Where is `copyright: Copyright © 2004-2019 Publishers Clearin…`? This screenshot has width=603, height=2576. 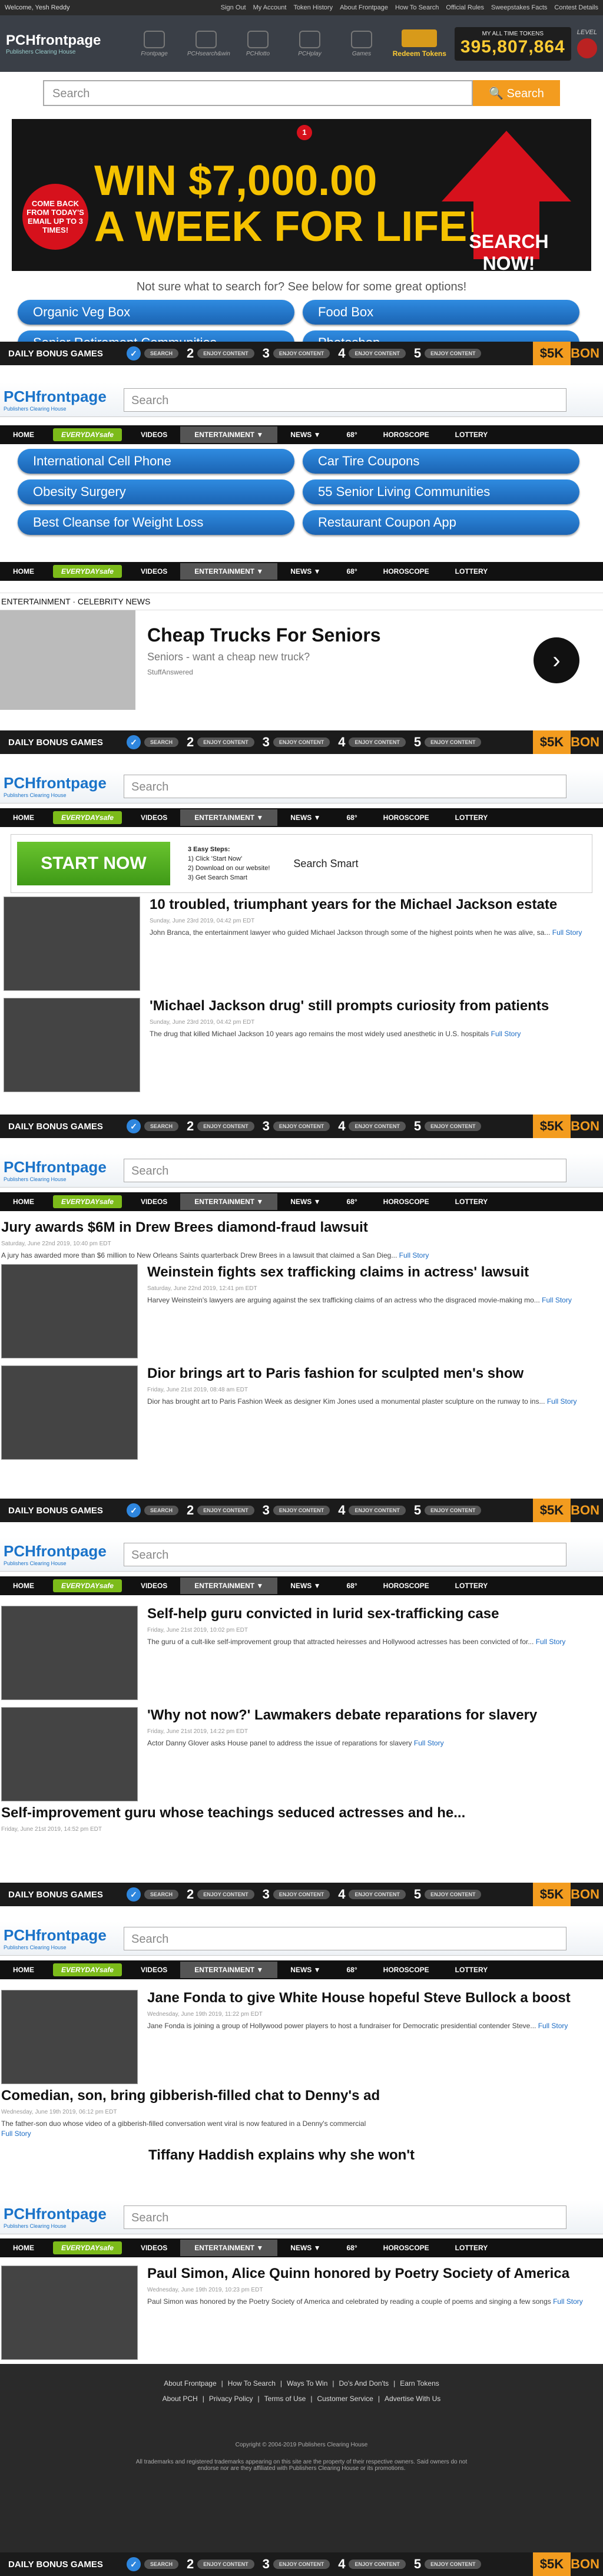 copyright: Copyright © 2004-2019 Publishers Clearin… is located at coordinates (301, 2457).